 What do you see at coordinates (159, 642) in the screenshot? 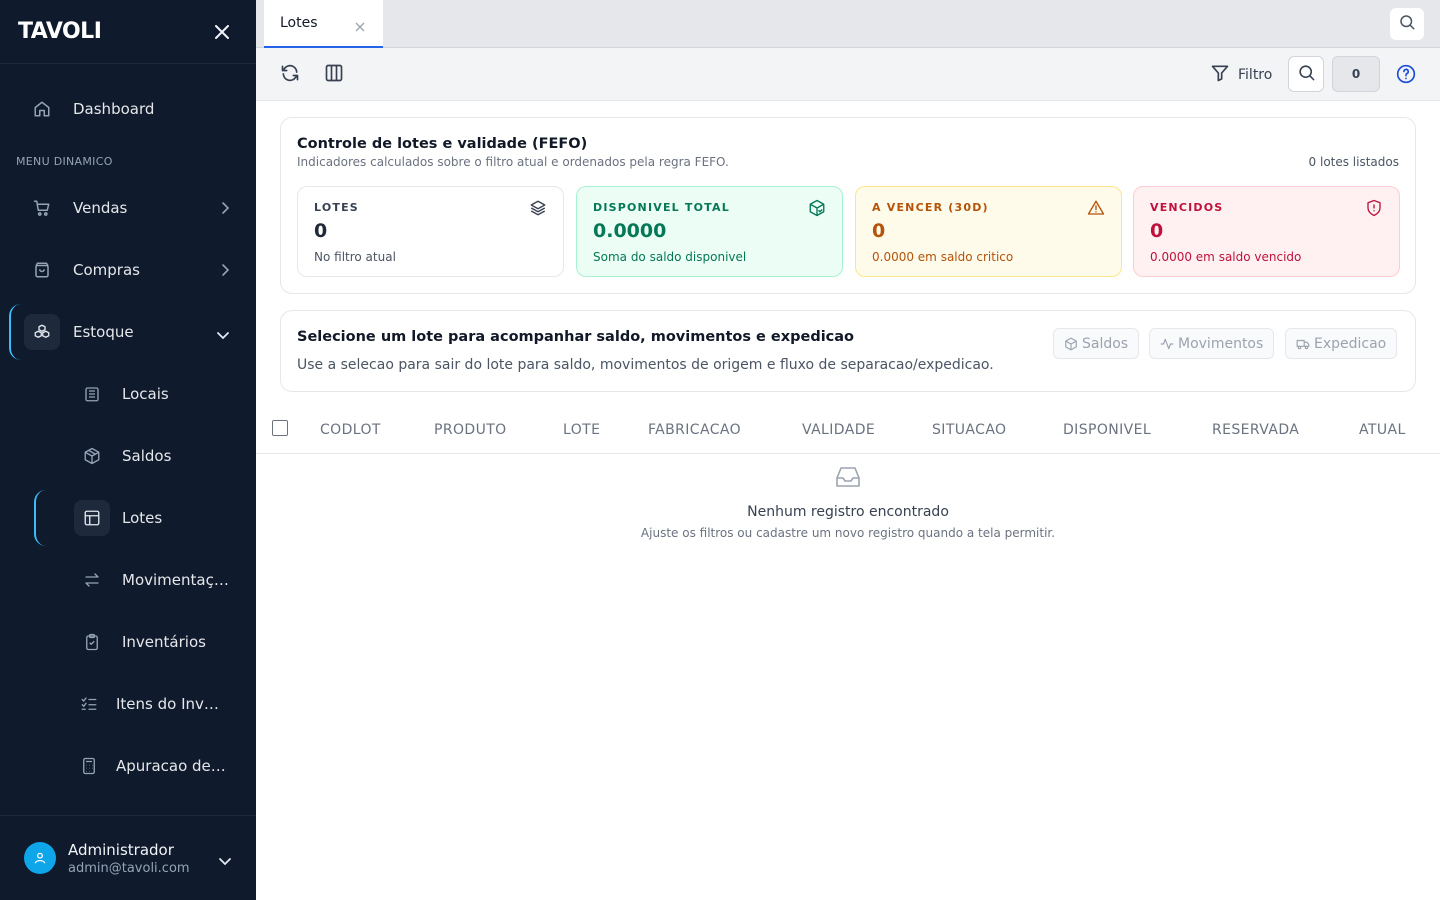
I see `sidebar-subitem-inventarios: Inventários` at bounding box center [159, 642].